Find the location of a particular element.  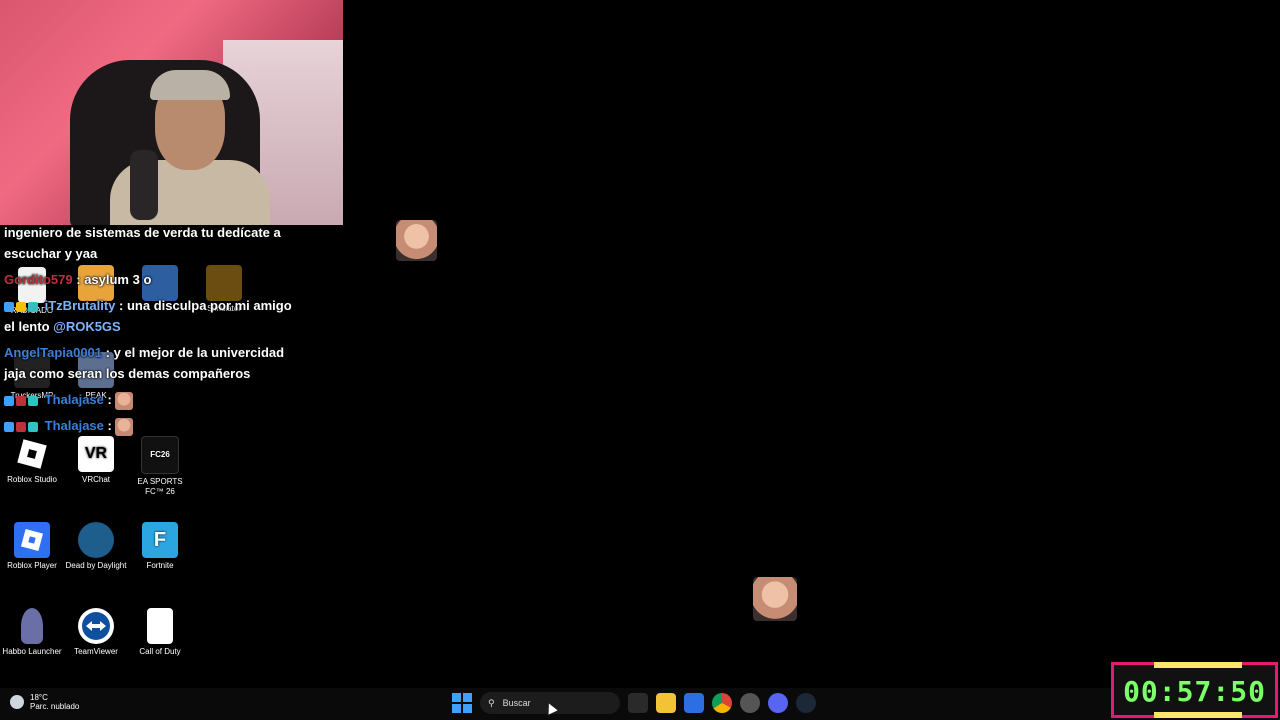

desktop-icon-habbo: Habbo Launcher is located at coordinates (32, 632).